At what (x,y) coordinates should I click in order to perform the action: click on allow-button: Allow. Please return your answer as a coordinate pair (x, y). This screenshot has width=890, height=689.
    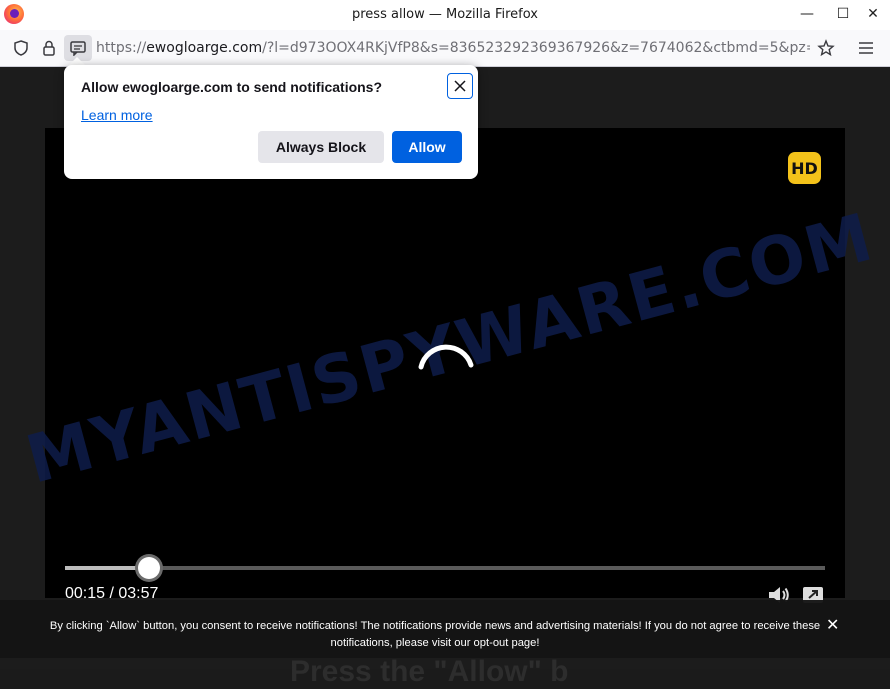
    Looking at the image, I should click on (427, 147).